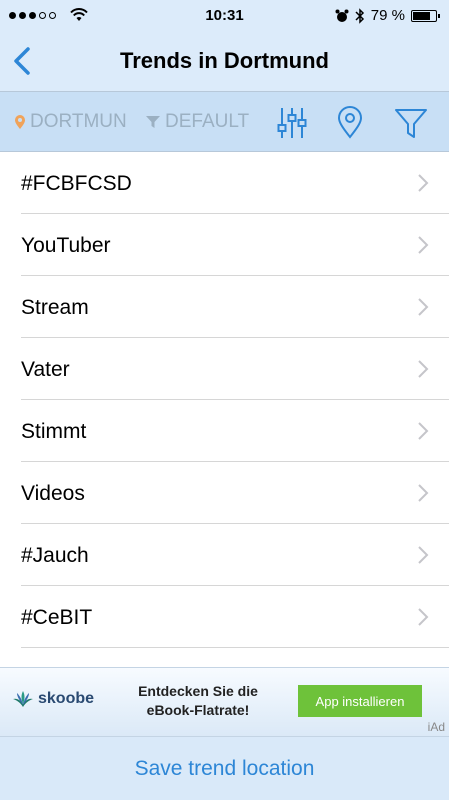 This screenshot has width=449, height=800. I want to click on trend-label: #Jauch, so click(55, 555).